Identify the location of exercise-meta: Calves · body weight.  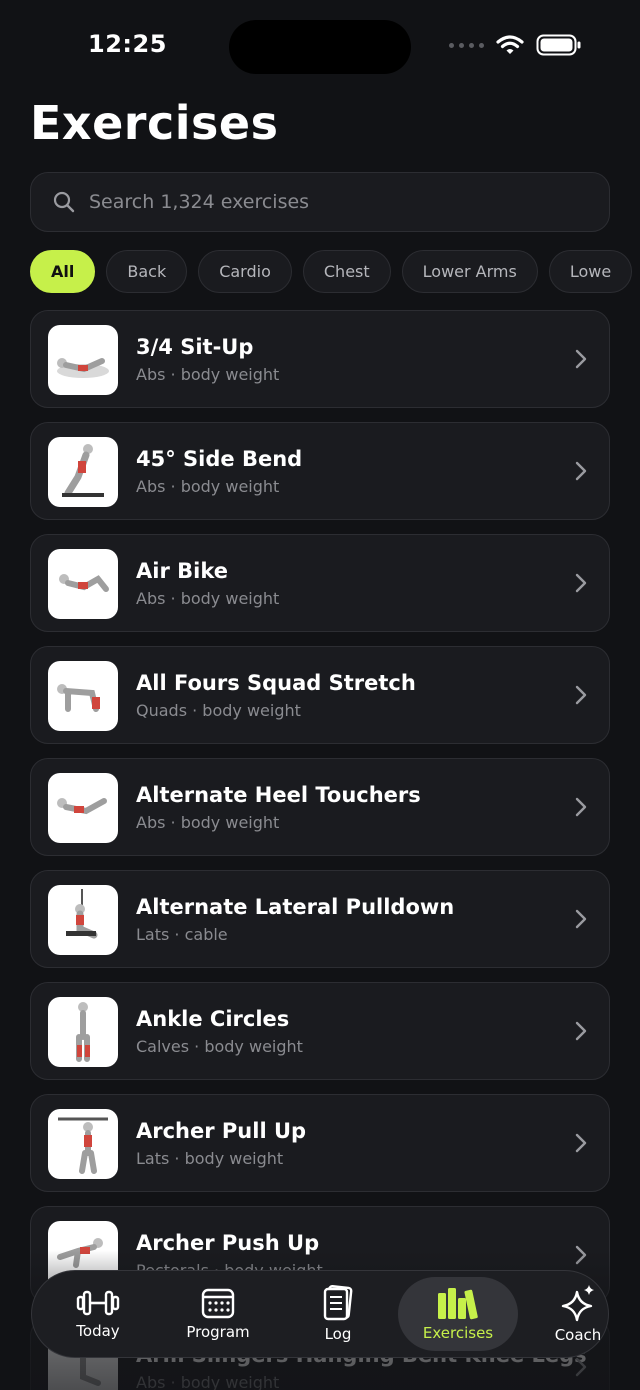
(219, 1046).